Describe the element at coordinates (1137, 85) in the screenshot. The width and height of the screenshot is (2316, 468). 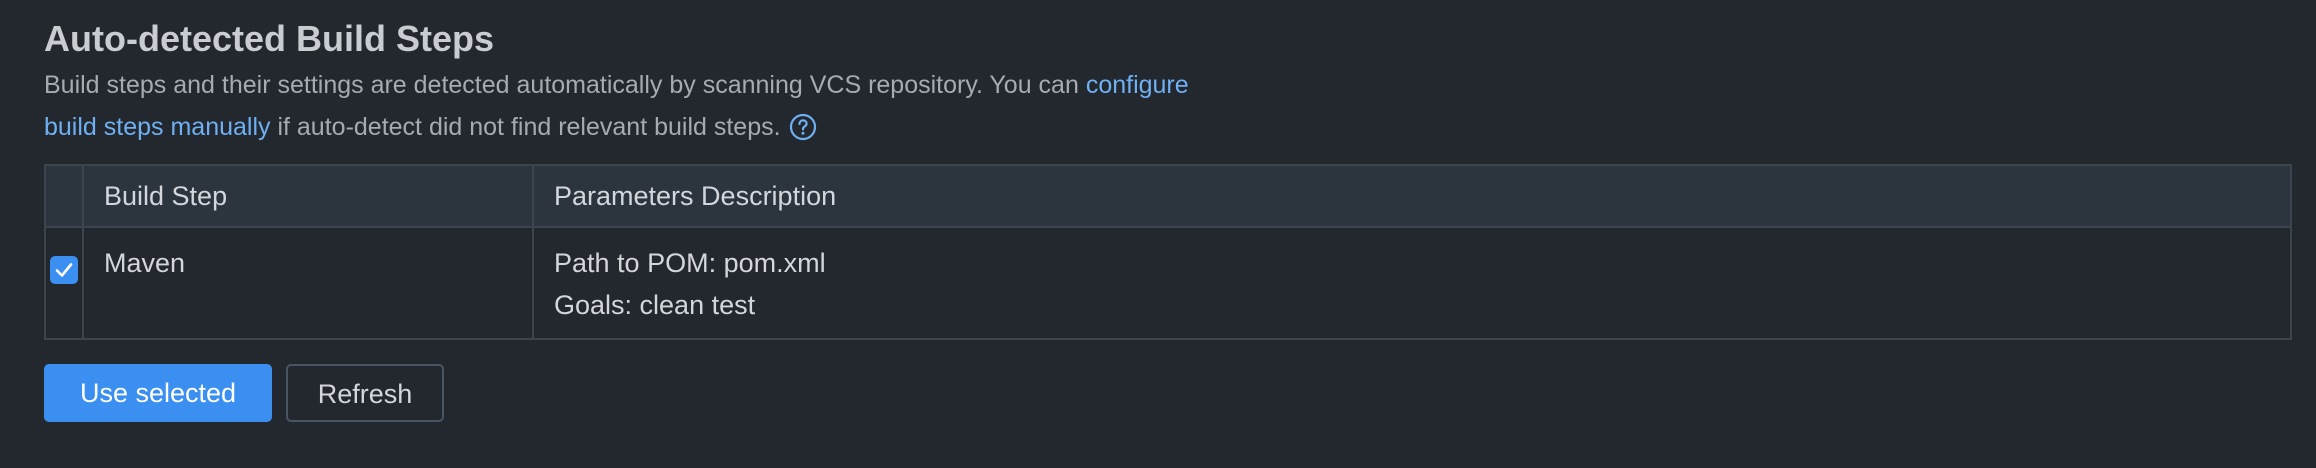
I see `configure-link: configure` at that location.